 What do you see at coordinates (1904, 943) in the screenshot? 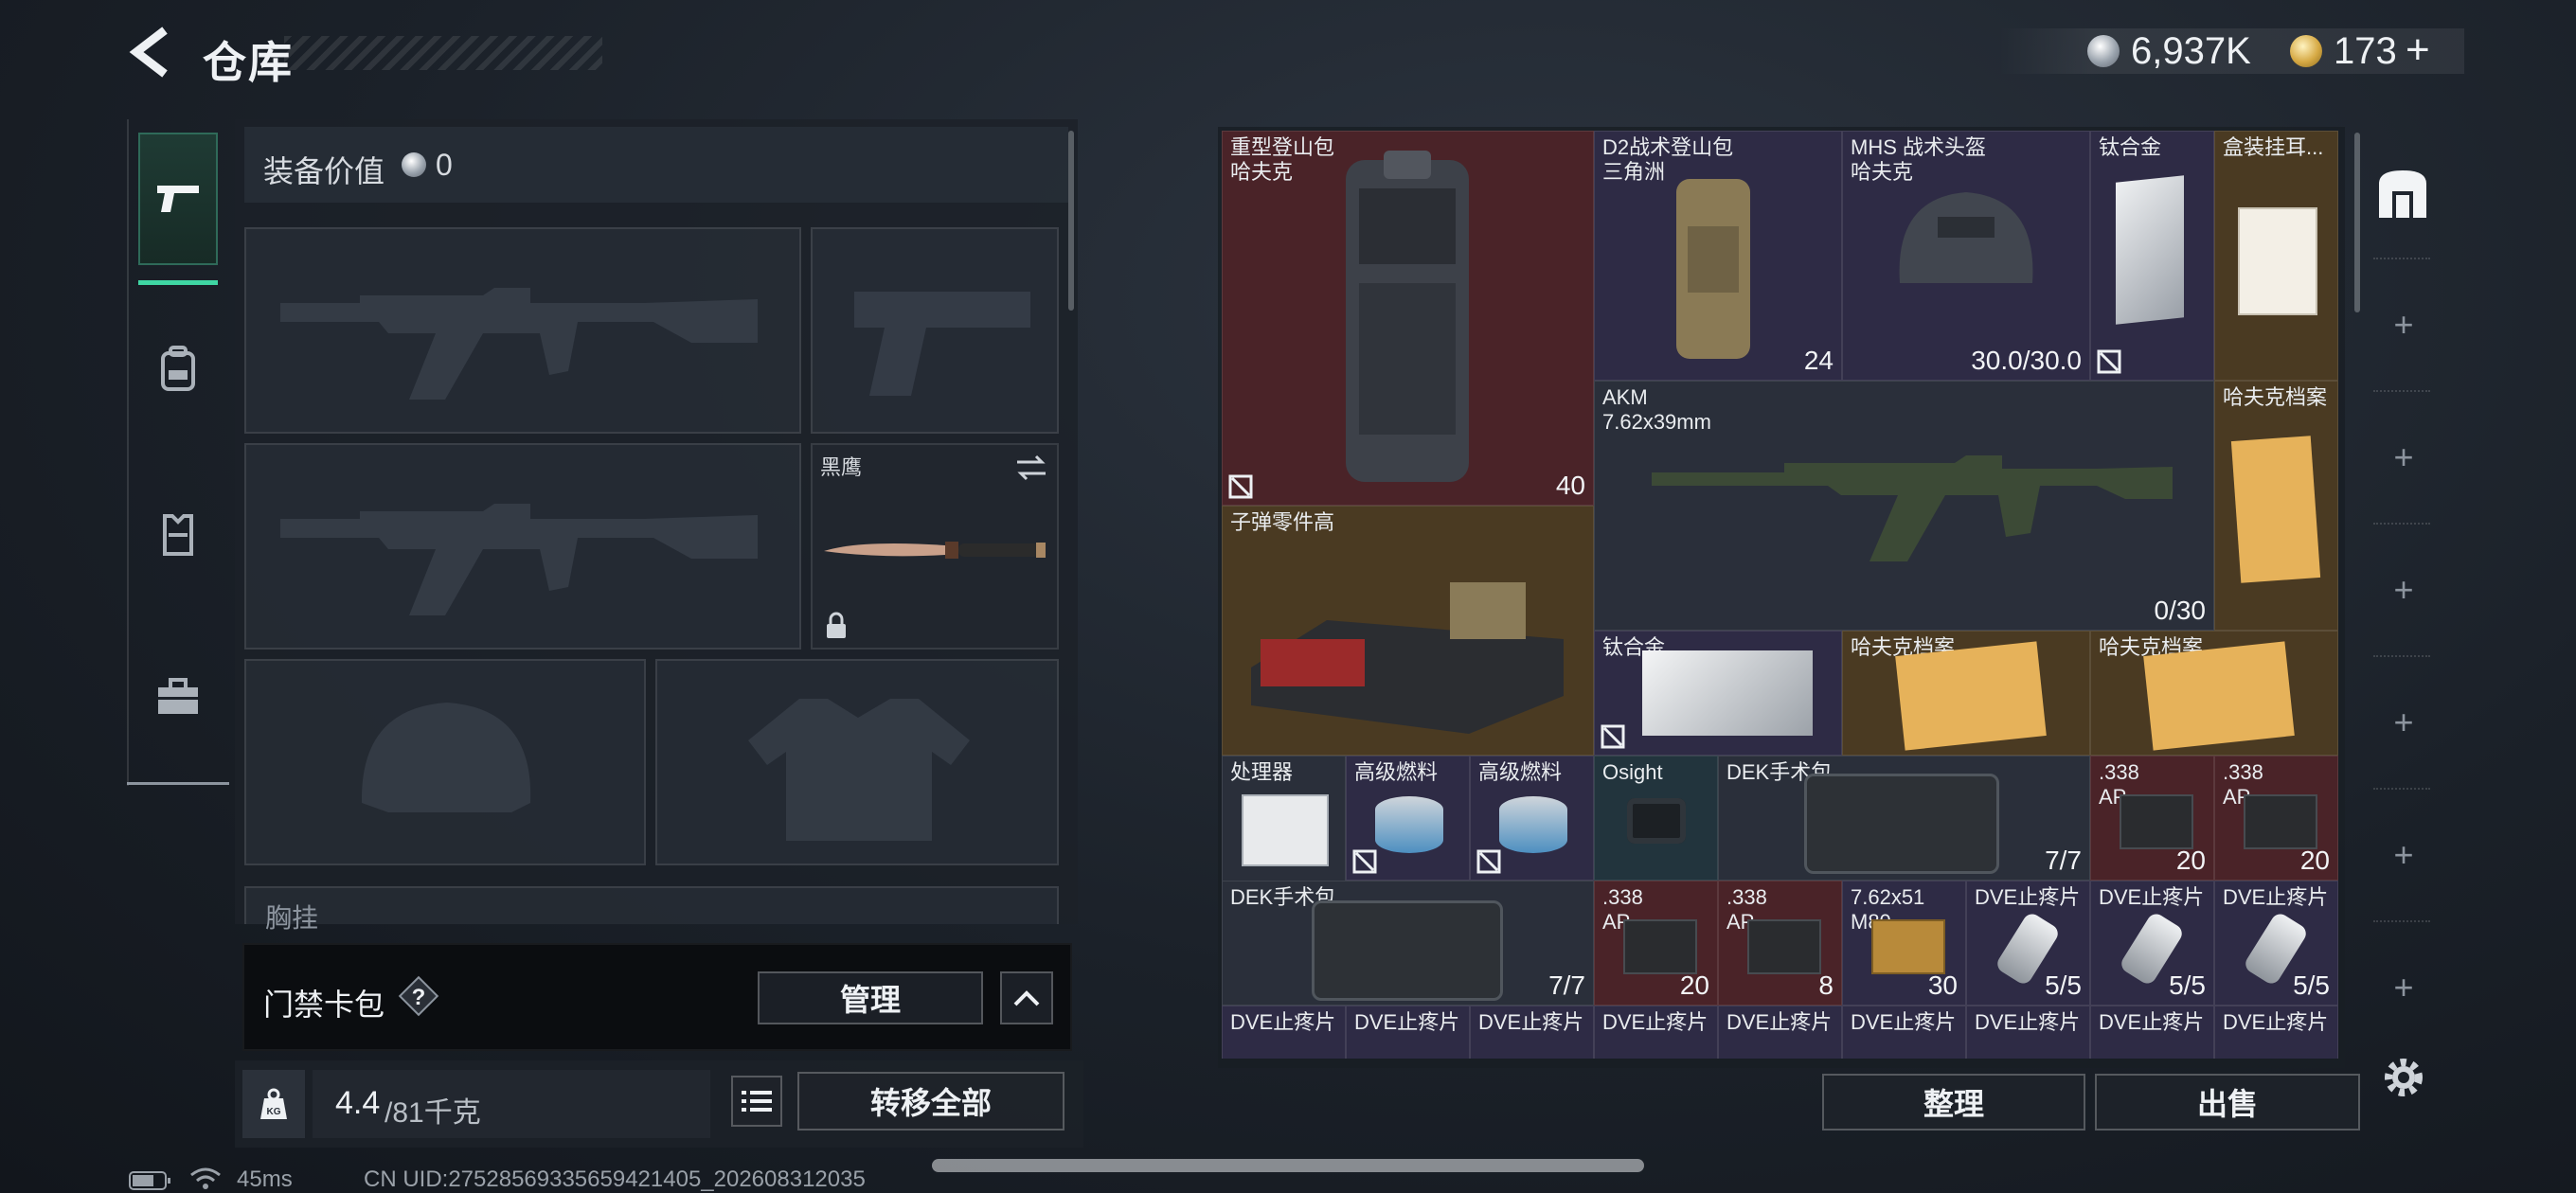
I see `stash-item-762x51-m80: 7.62x51 M80 30` at bounding box center [1904, 943].